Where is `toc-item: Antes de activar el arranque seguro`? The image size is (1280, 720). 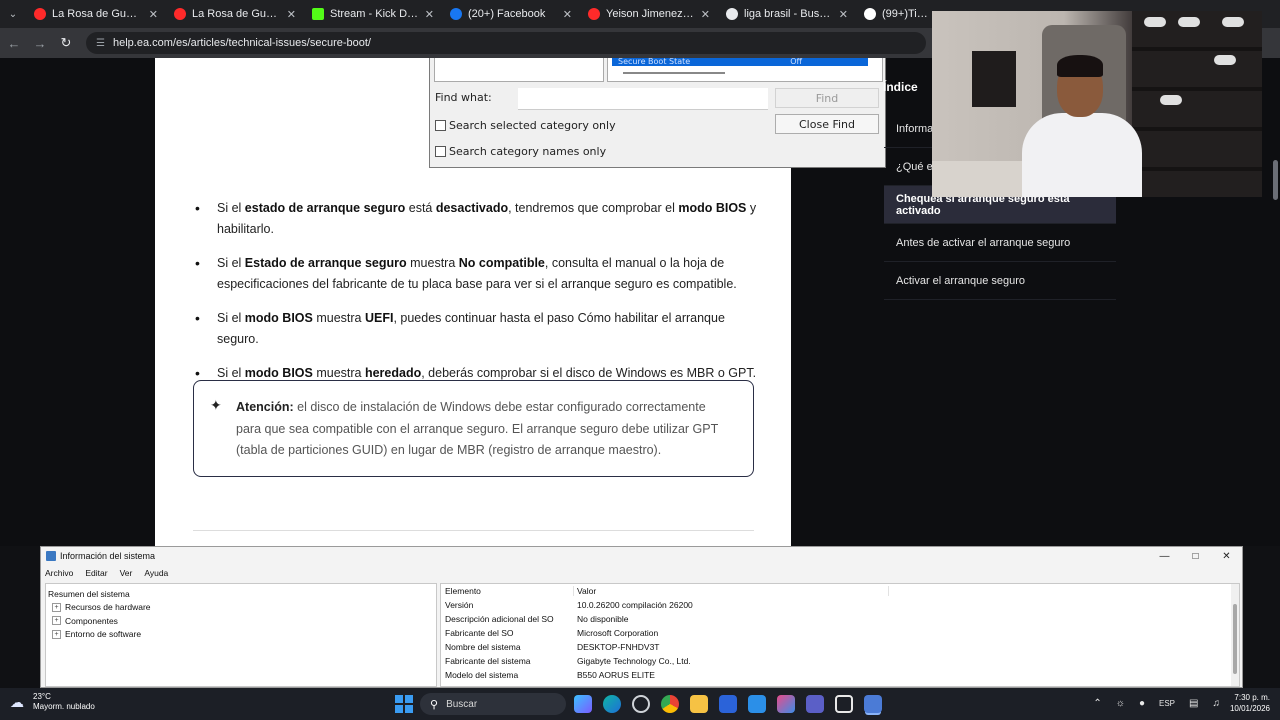
toc-item: Antes de activar el arranque seguro is located at coordinates (1000, 243).